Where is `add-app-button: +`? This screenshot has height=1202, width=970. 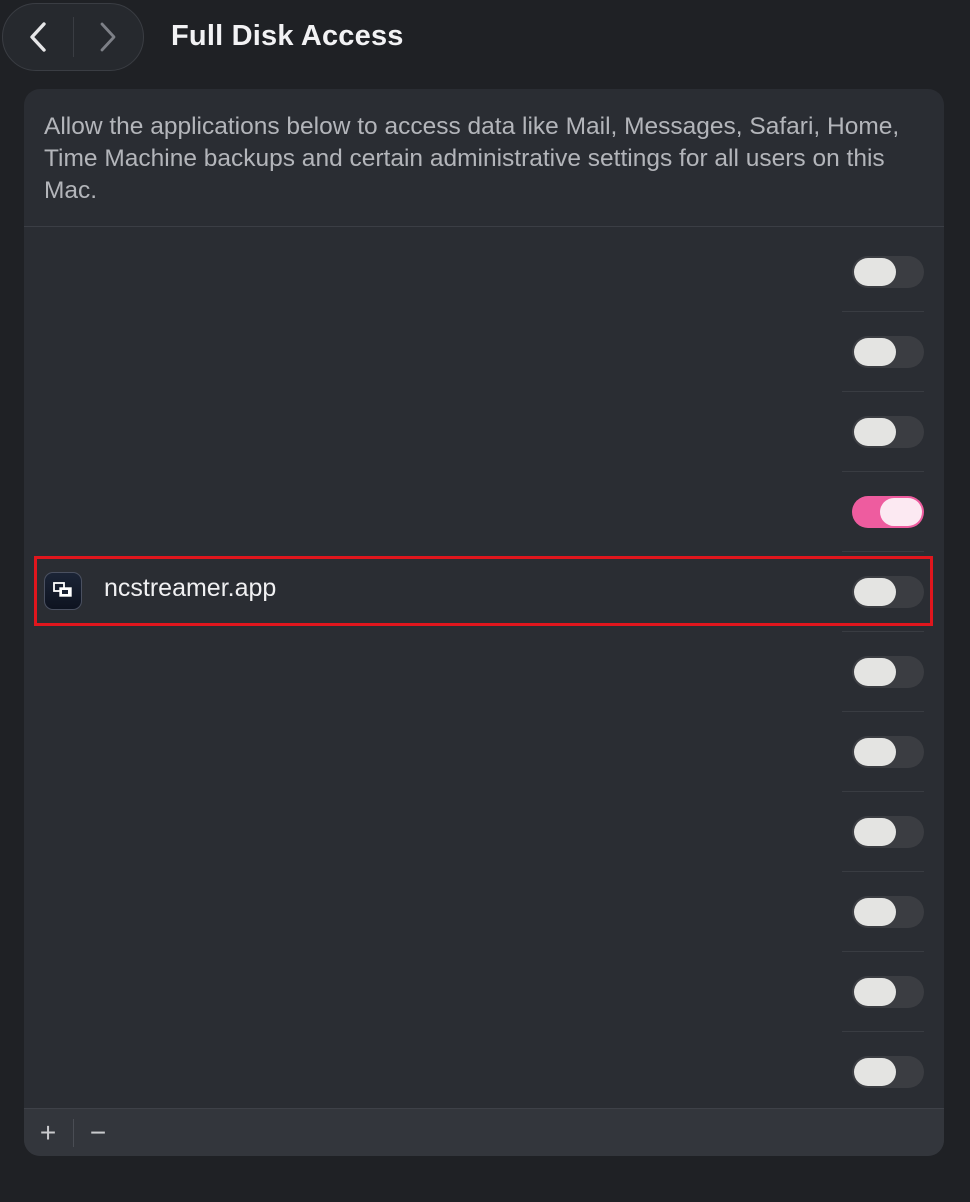
add-app-button: + is located at coordinates (48, 1132).